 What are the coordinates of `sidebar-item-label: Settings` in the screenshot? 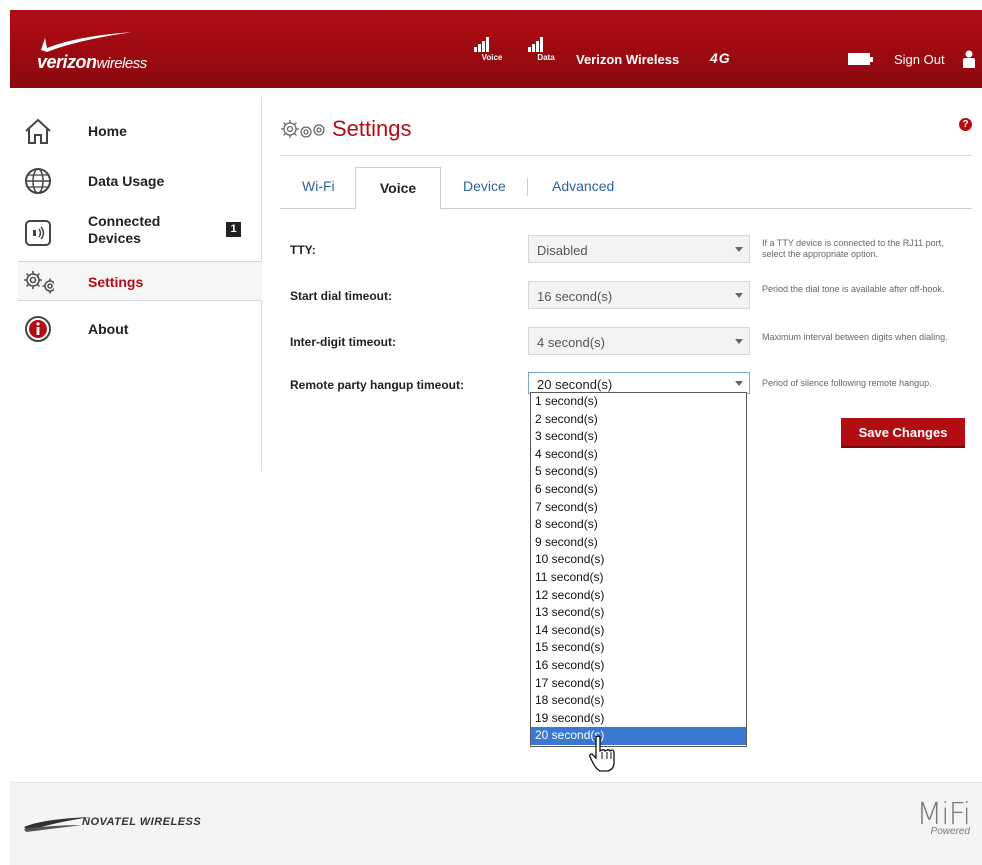 It's located at (116, 282).